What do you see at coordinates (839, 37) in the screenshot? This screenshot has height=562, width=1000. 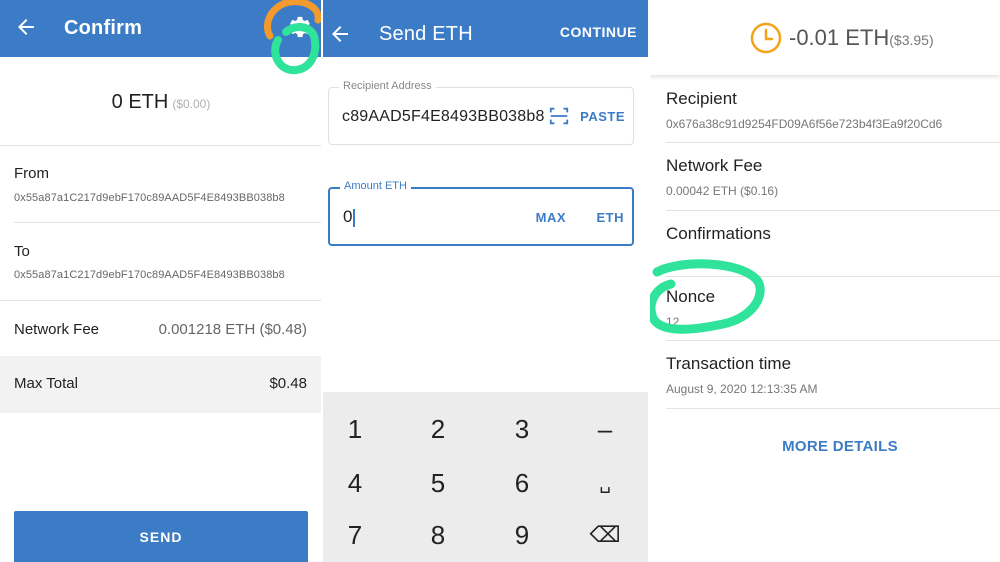 I see `transaction-amount-eth: -0.01 ETH` at bounding box center [839, 37].